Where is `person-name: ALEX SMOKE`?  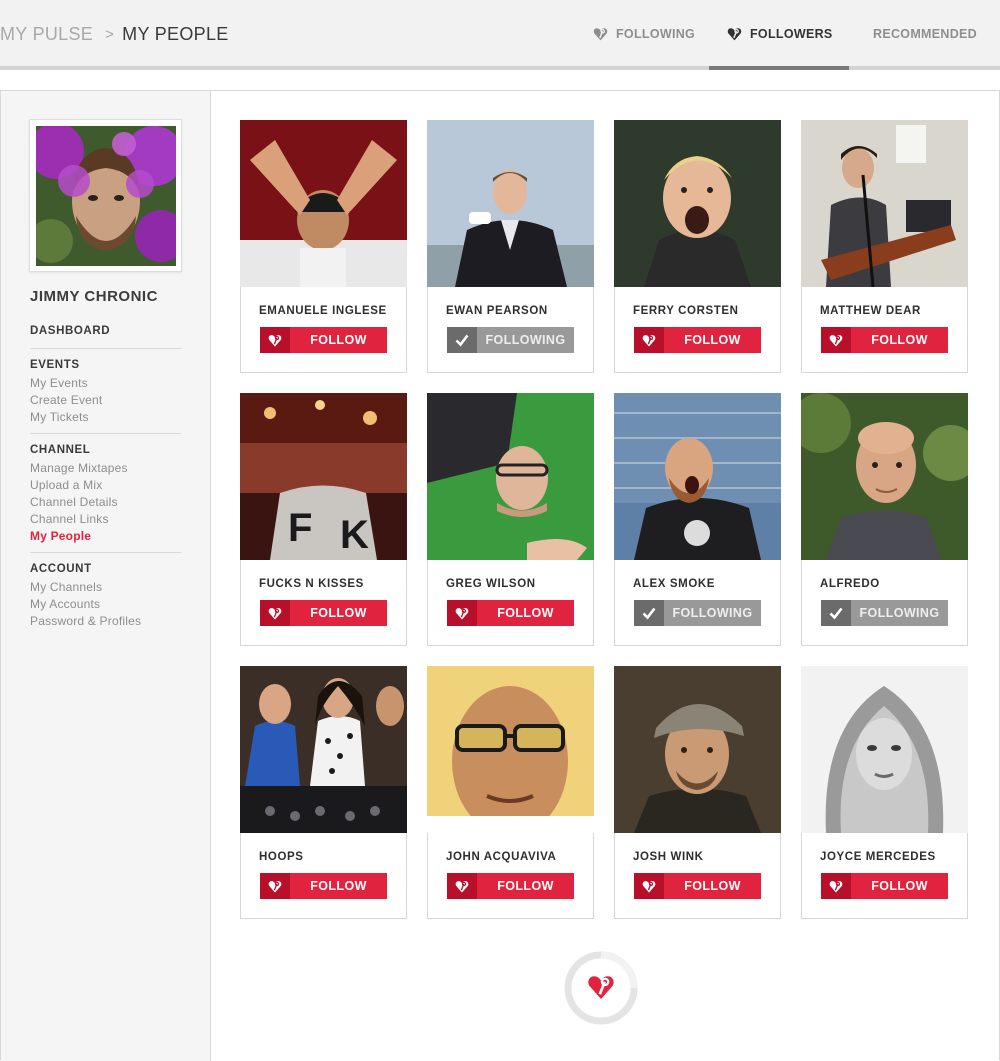 person-name: ALEX SMOKE is located at coordinates (674, 584).